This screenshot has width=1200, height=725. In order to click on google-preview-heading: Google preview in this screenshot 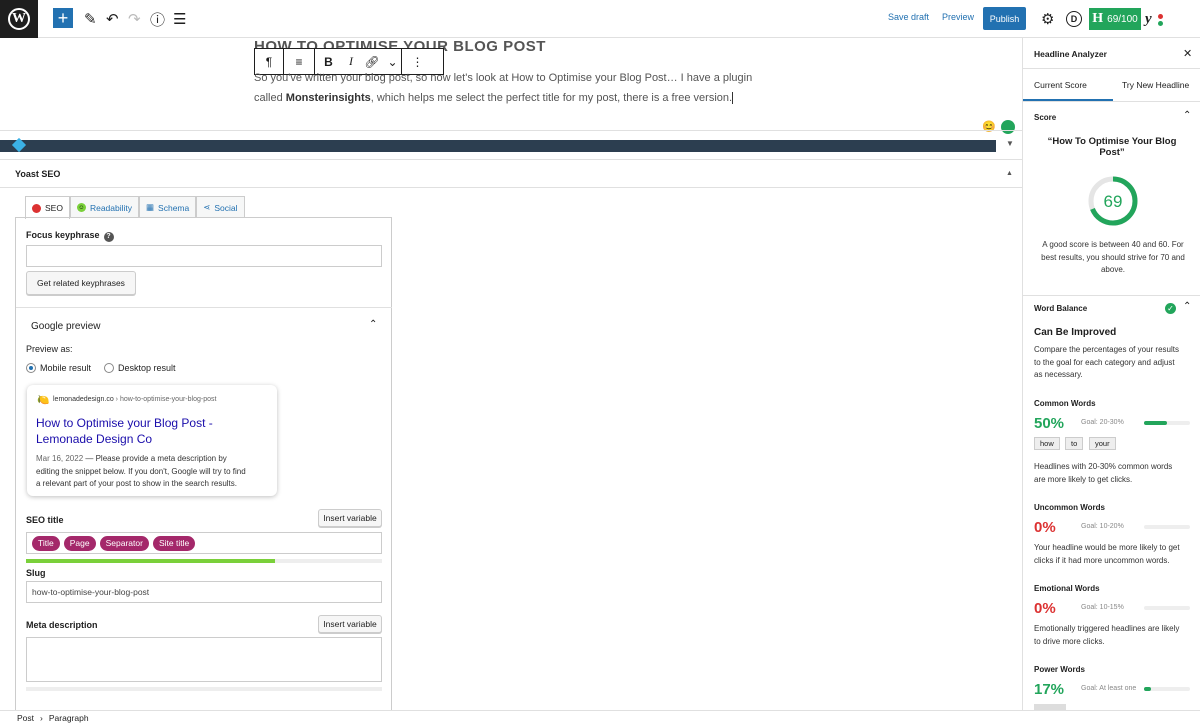, I will do `click(65, 326)`.